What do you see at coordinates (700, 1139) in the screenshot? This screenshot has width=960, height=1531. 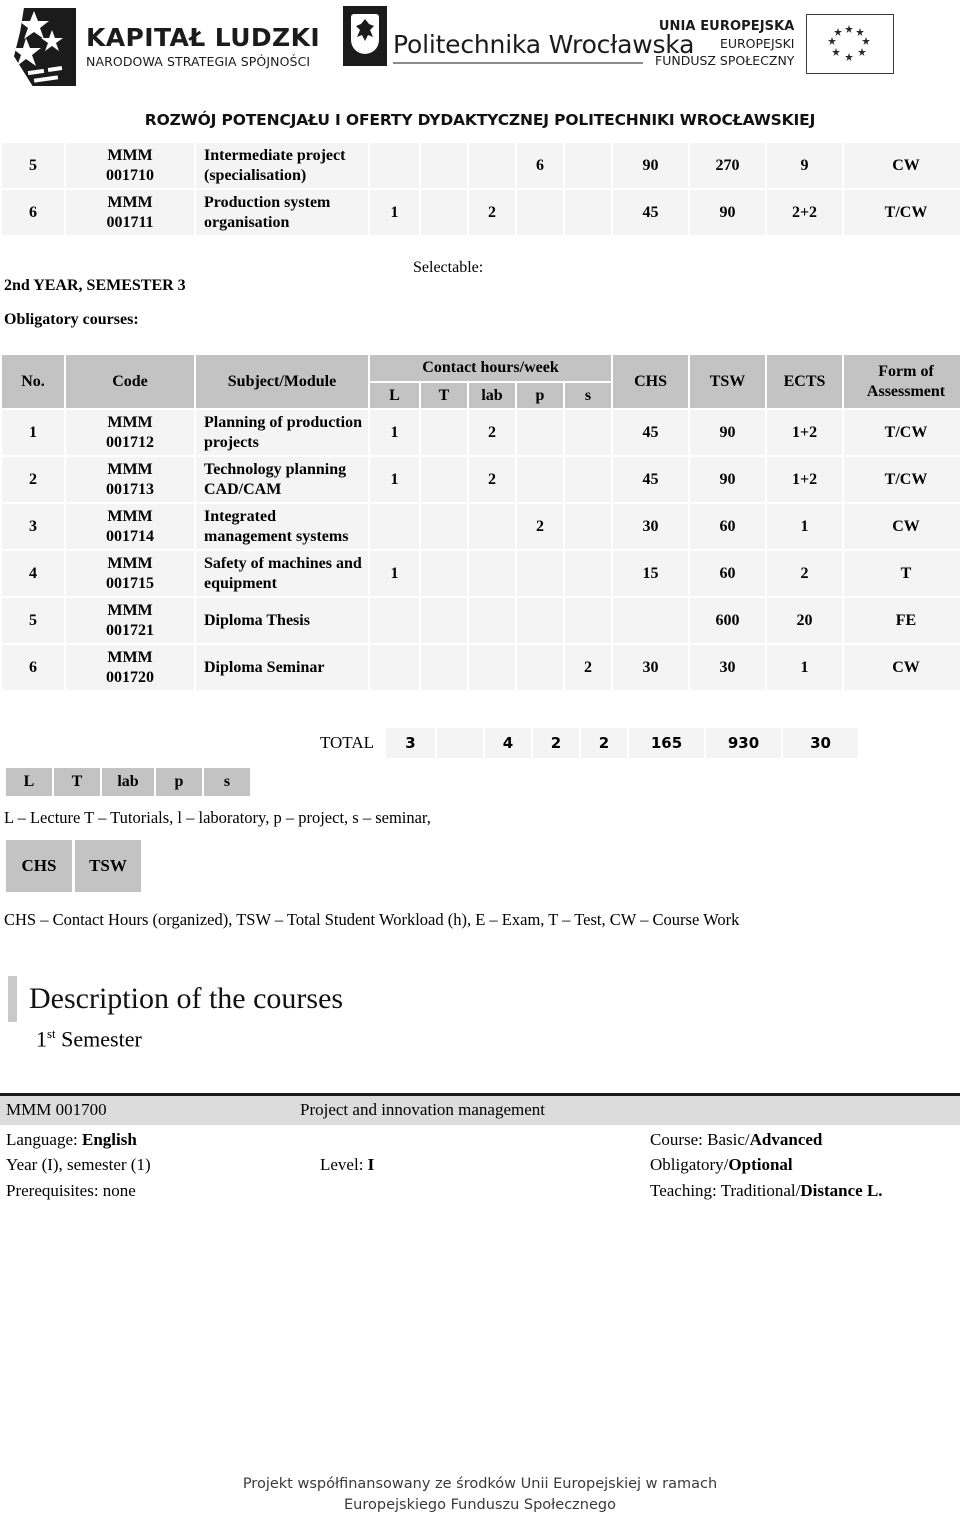 I see `course-type-label: Course: Basic/` at bounding box center [700, 1139].